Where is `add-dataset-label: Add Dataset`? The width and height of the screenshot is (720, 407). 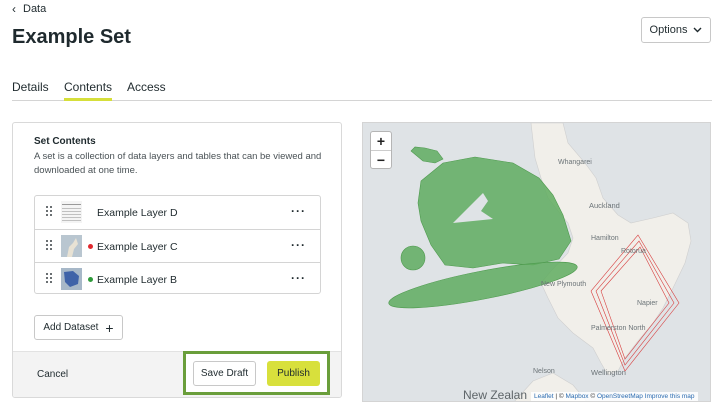 add-dataset-label: Add Dataset is located at coordinates (71, 327).